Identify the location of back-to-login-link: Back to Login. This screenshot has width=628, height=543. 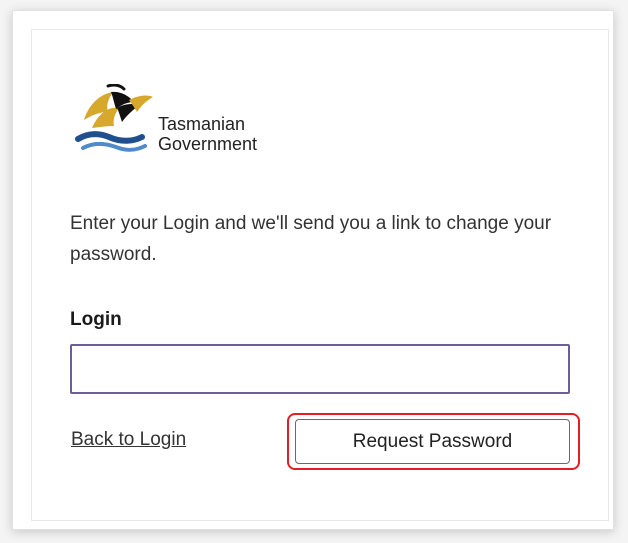
(128, 440).